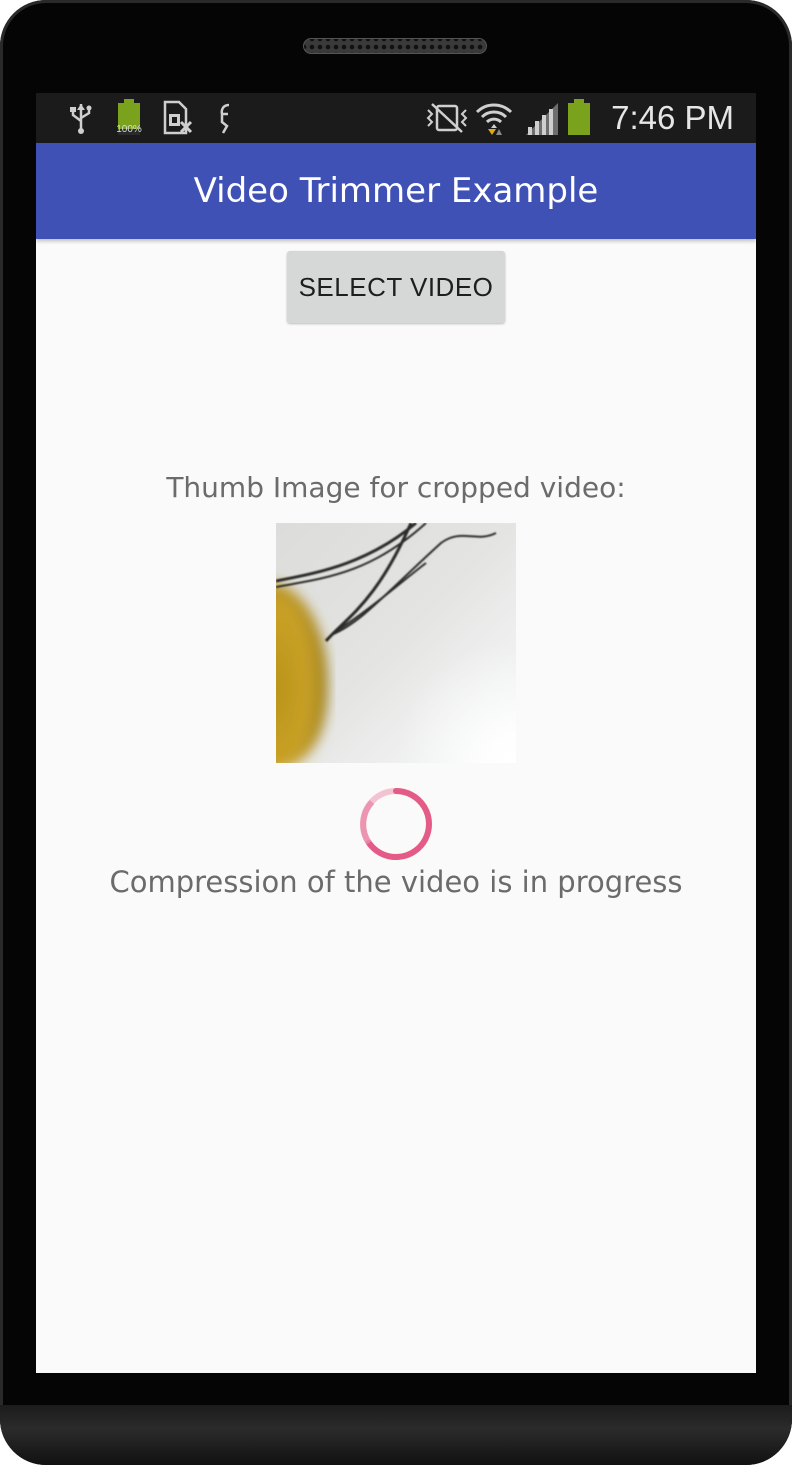 The height and width of the screenshot is (1465, 792). Describe the element at coordinates (396, 1435) in the screenshot. I see `device-bottom-bezel` at that location.